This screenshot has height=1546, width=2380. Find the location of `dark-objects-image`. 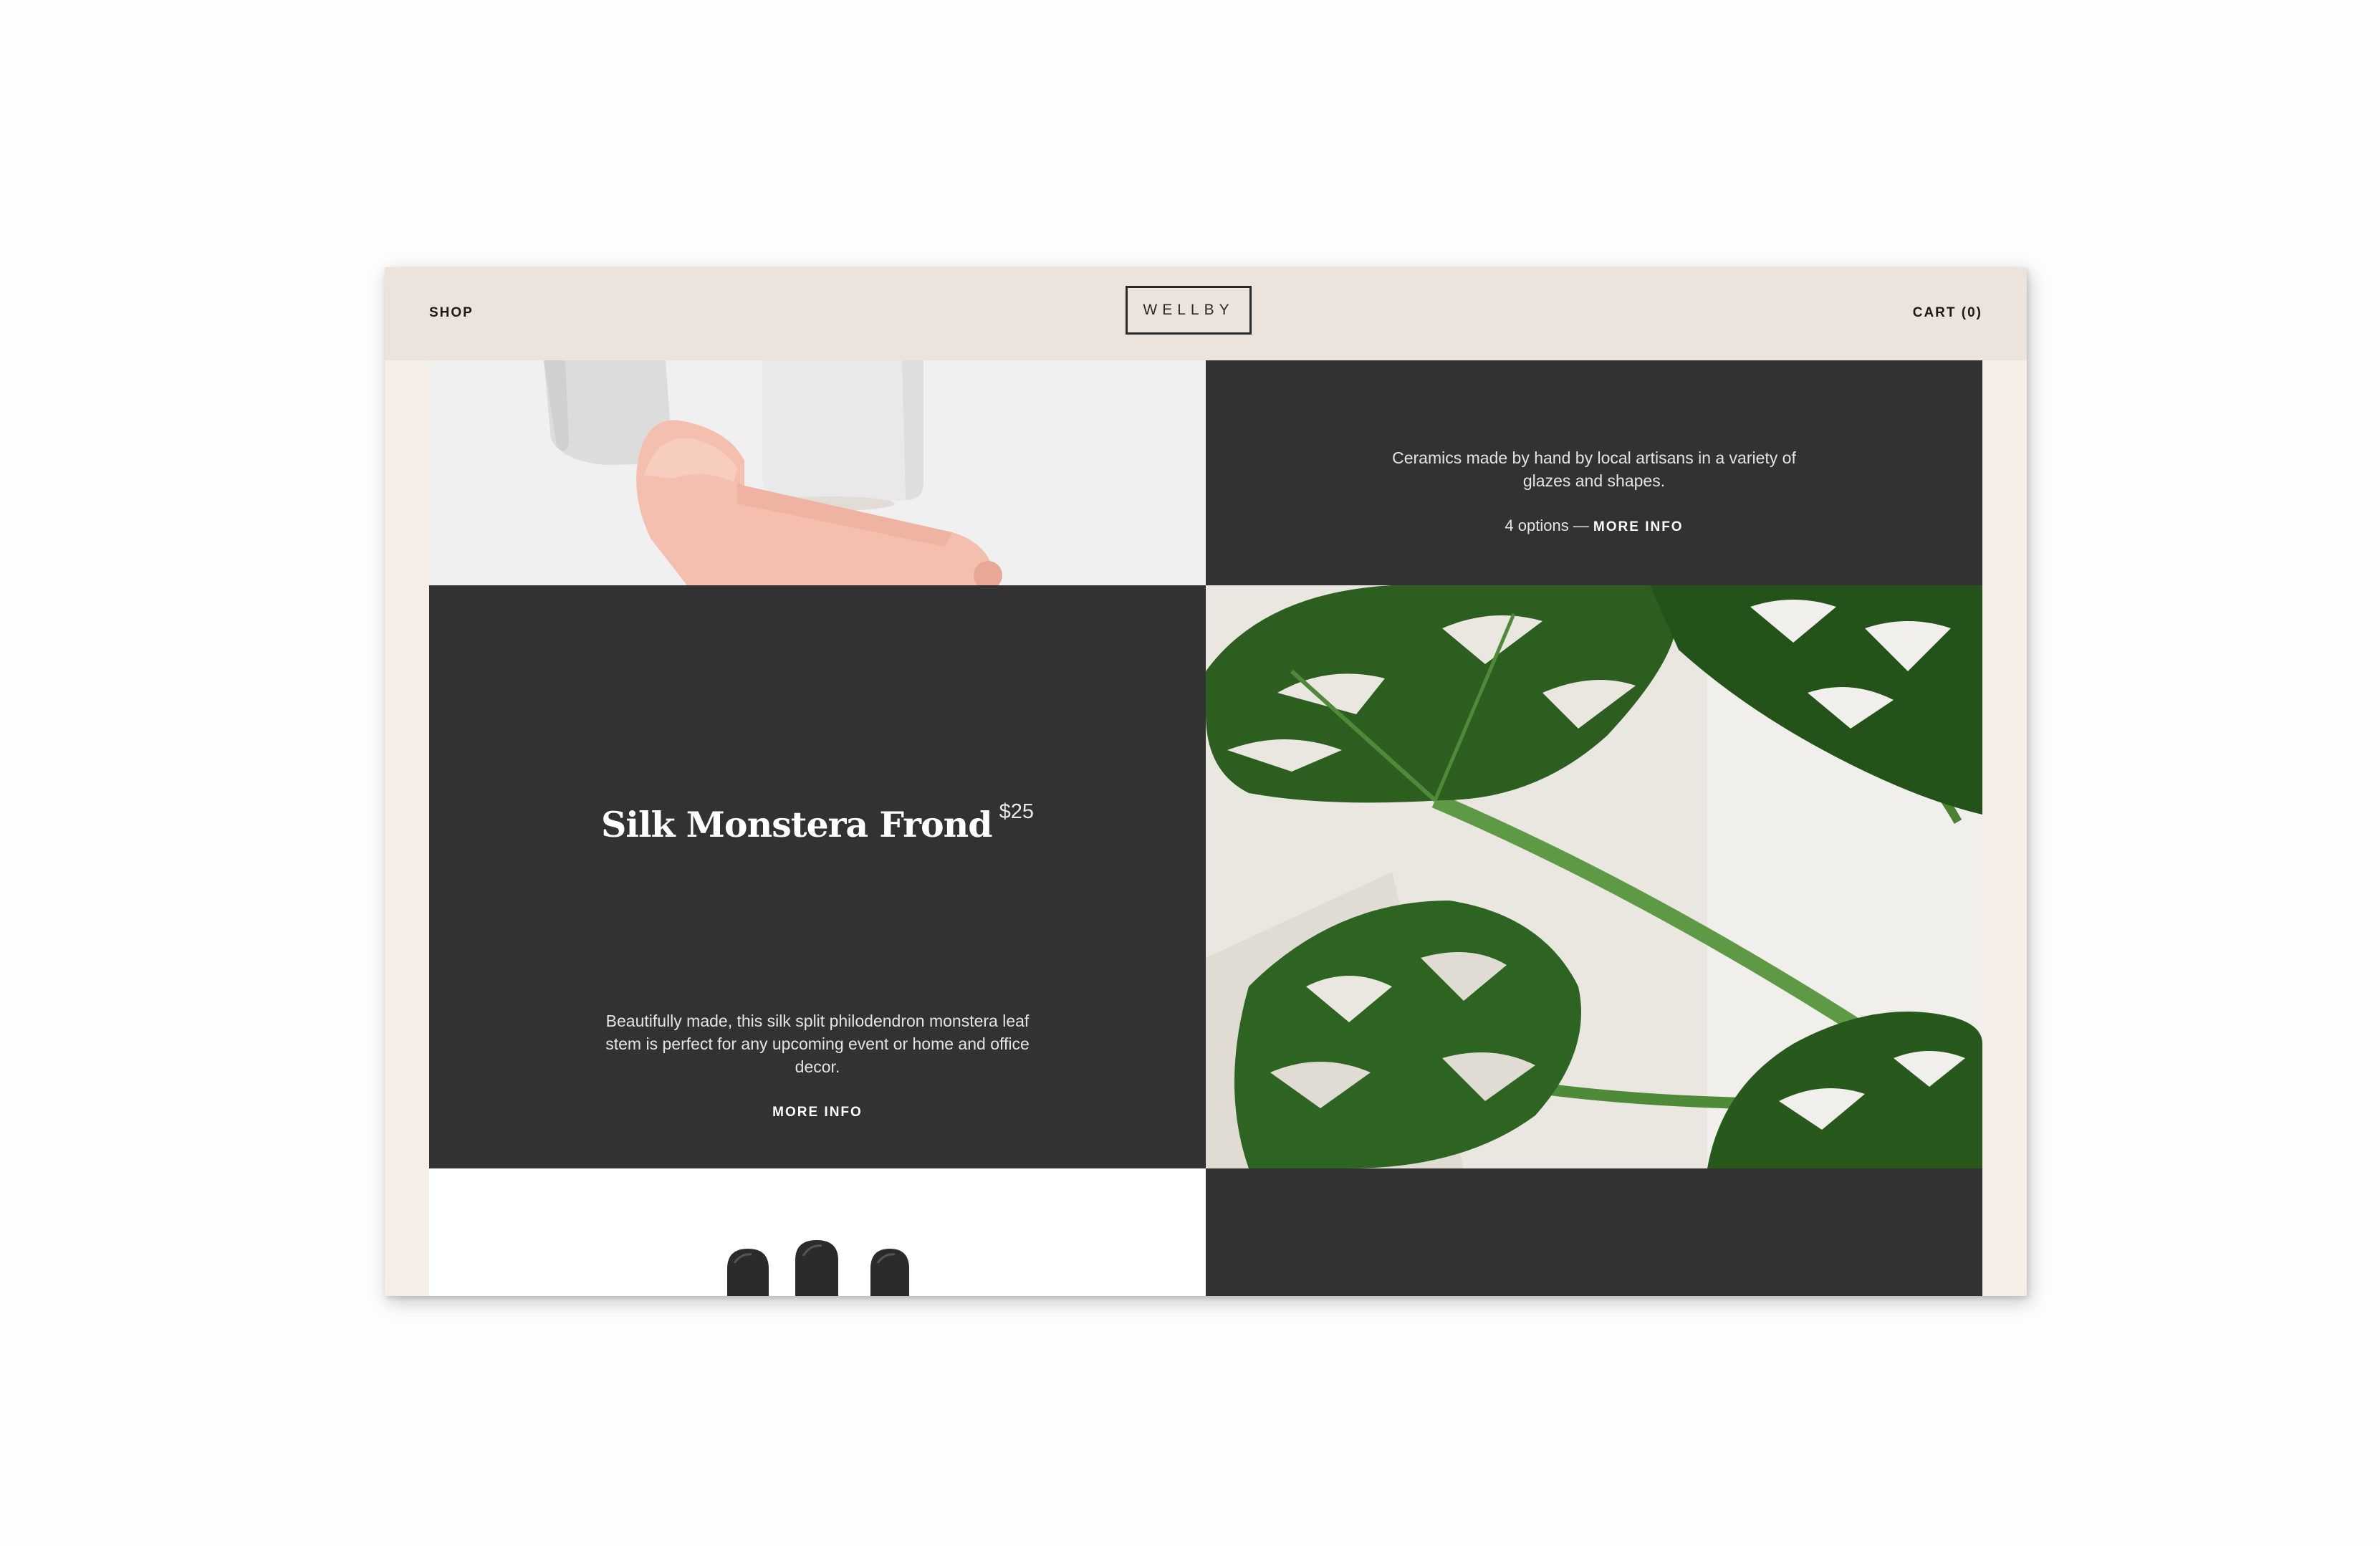

dark-objects-image is located at coordinates (817, 1232).